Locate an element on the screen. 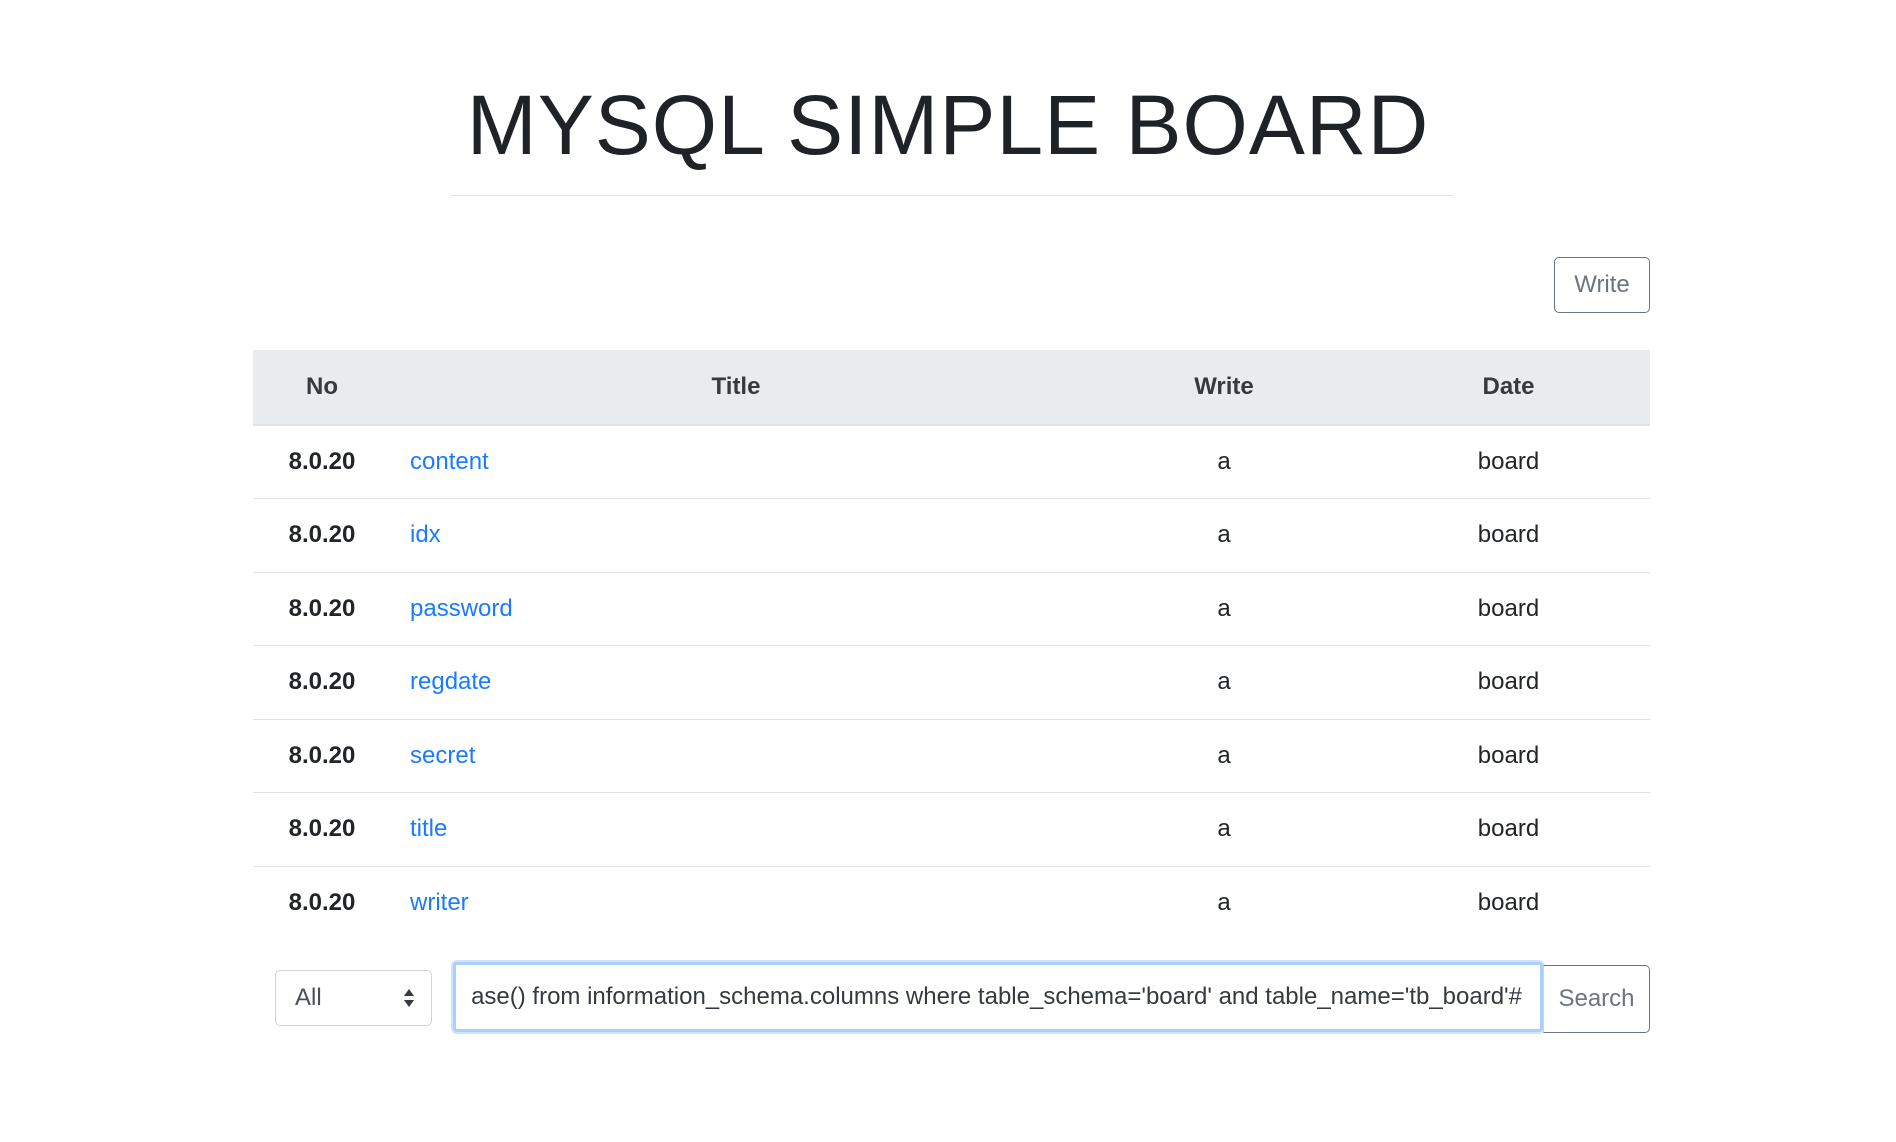 Image resolution: width=1896 pixels, height=1142 pixels. select-arrows-icon is located at coordinates (409, 998).